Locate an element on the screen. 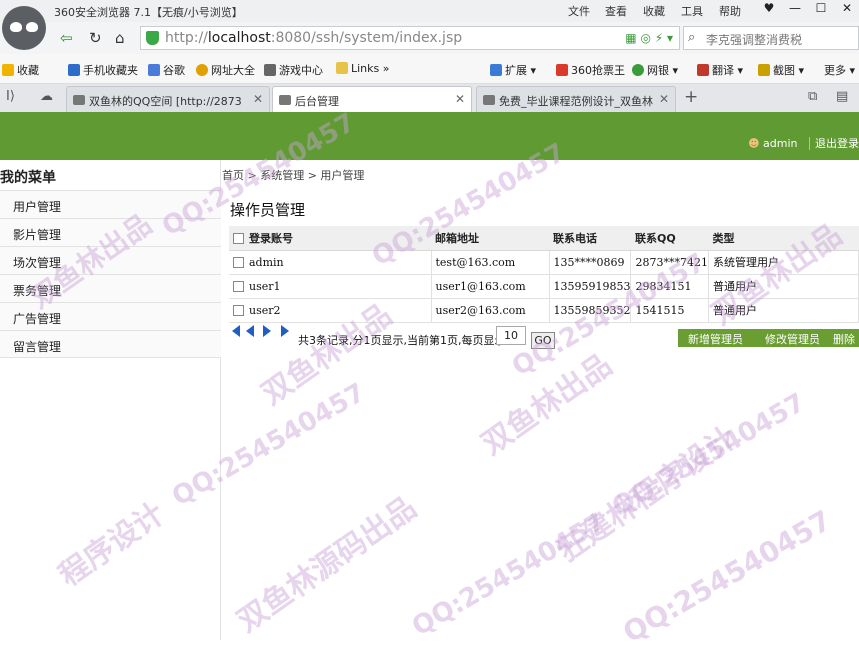  last-page-icon is located at coordinates (284, 331).